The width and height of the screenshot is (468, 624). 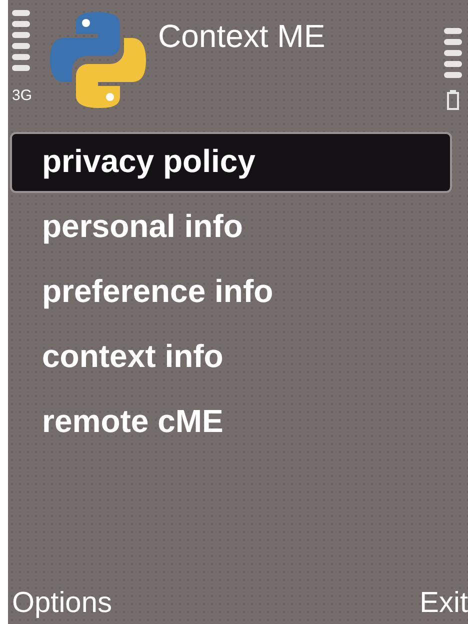 I want to click on menu-item: preference info, so click(x=231, y=292).